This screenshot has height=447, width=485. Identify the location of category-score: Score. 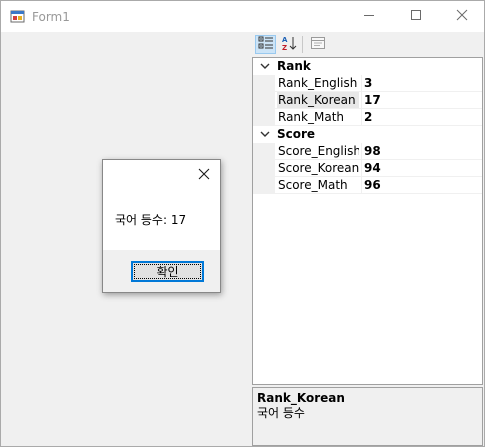
(367, 134).